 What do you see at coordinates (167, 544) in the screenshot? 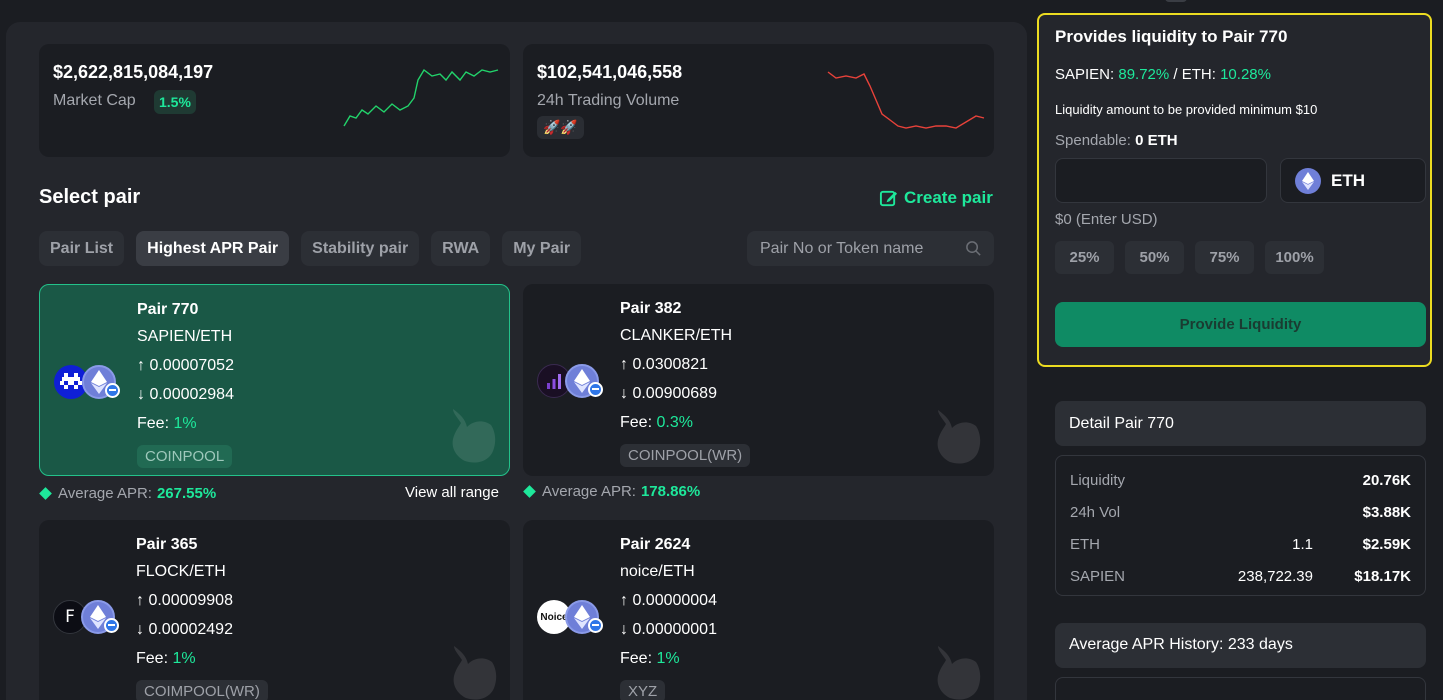
I see `pair-number: Pair 365` at bounding box center [167, 544].